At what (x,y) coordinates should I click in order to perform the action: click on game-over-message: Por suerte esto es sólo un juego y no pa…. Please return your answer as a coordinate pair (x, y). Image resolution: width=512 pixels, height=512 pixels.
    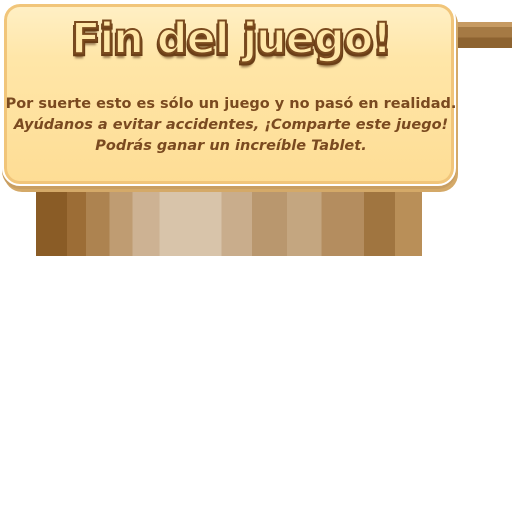
    Looking at the image, I should click on (231, 125).